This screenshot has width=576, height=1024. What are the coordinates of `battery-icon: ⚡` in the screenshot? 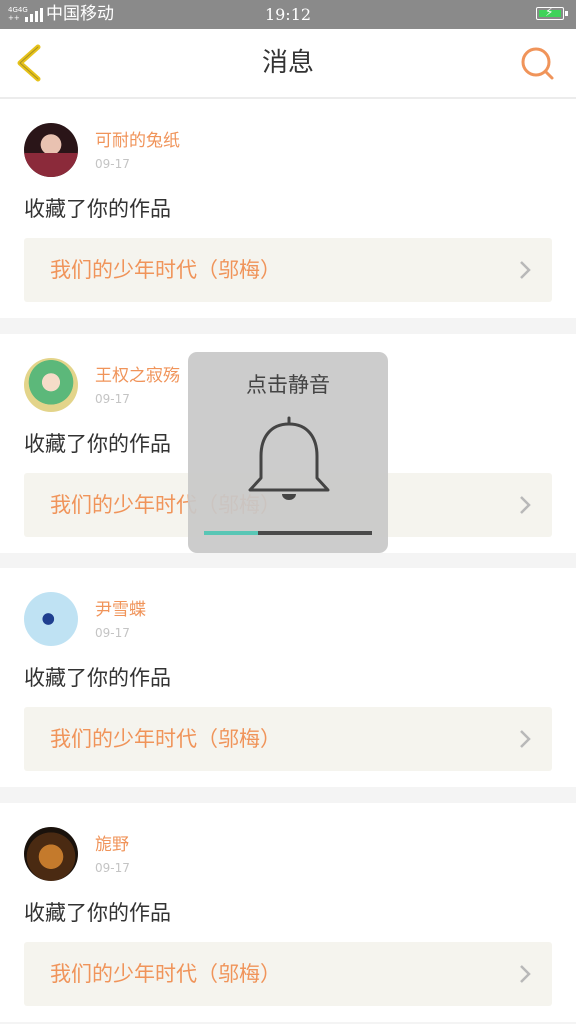 It's located at (552, 12).